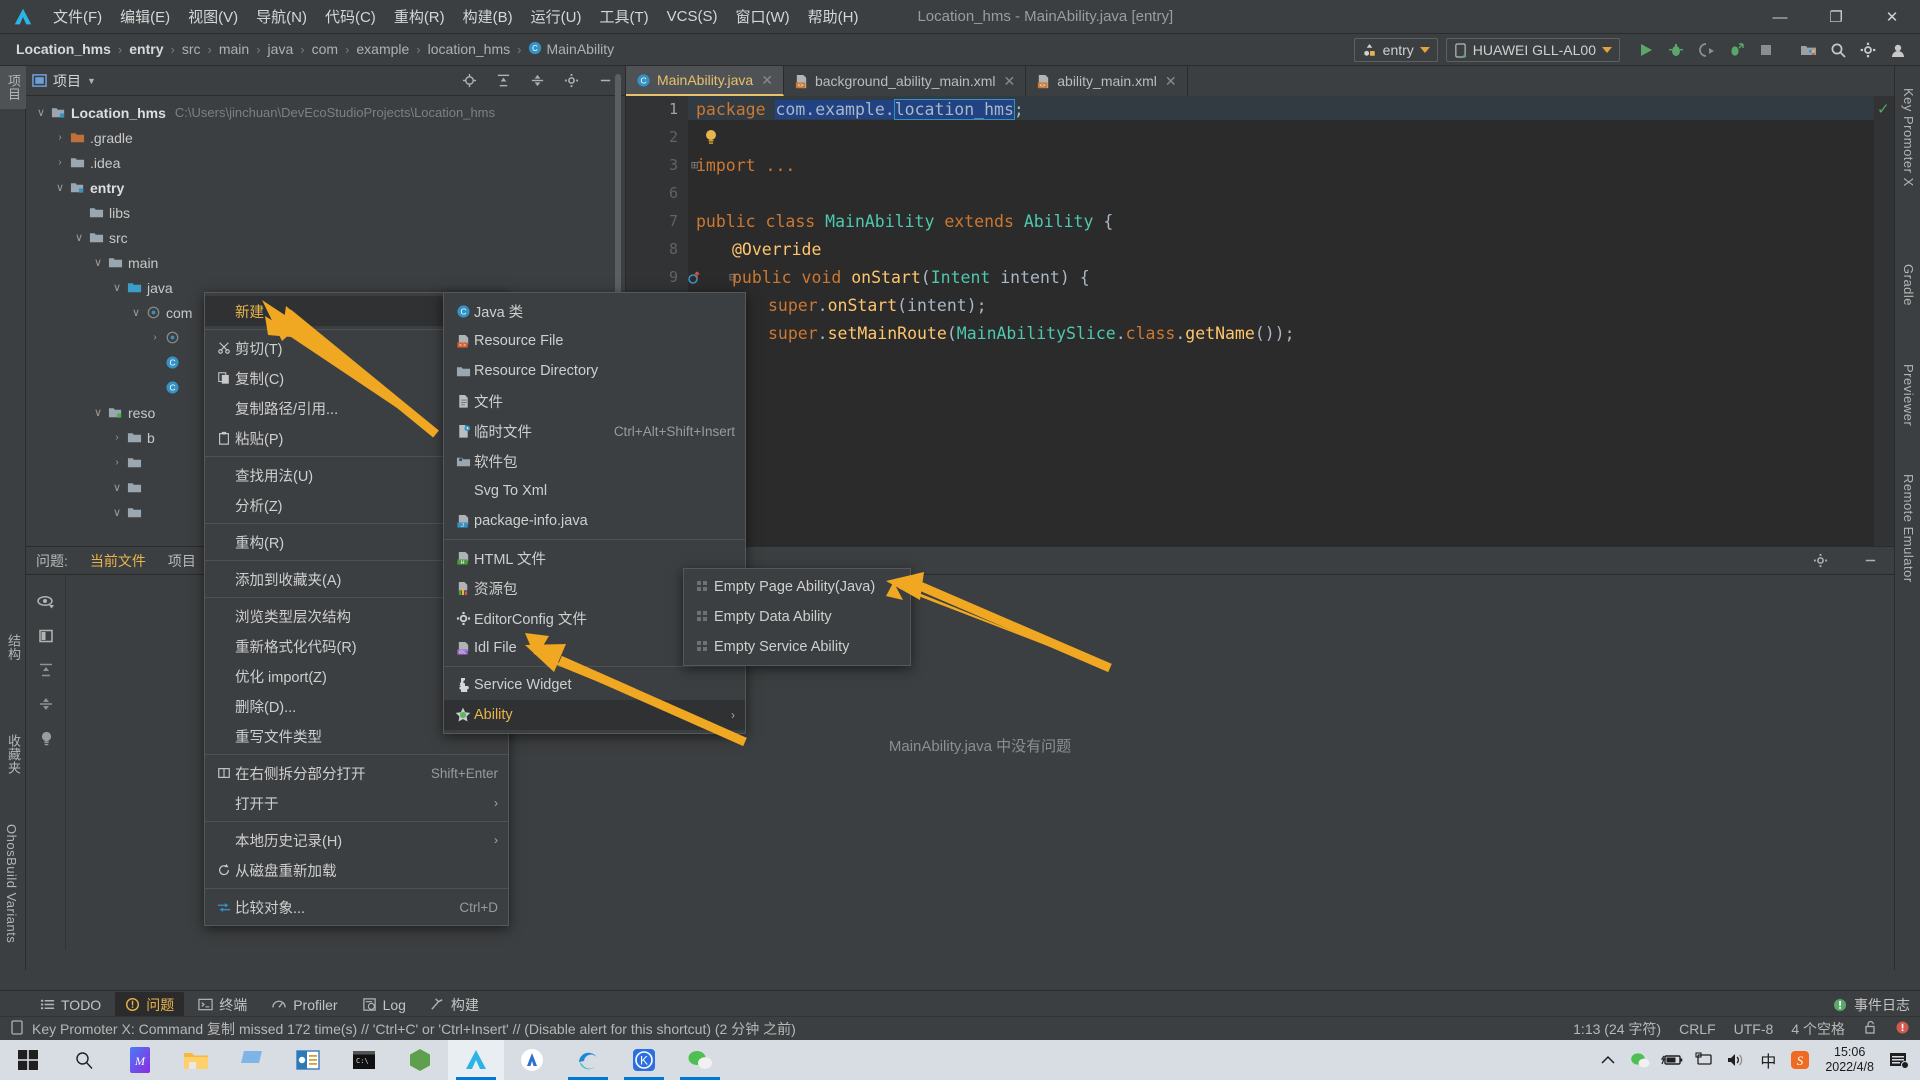 The height and width of the screenshot is (1080, 1920). Describe the element at coordinates (1800, 1060) in the screenshot. I see `tray-sogou-icon: S` at that location.